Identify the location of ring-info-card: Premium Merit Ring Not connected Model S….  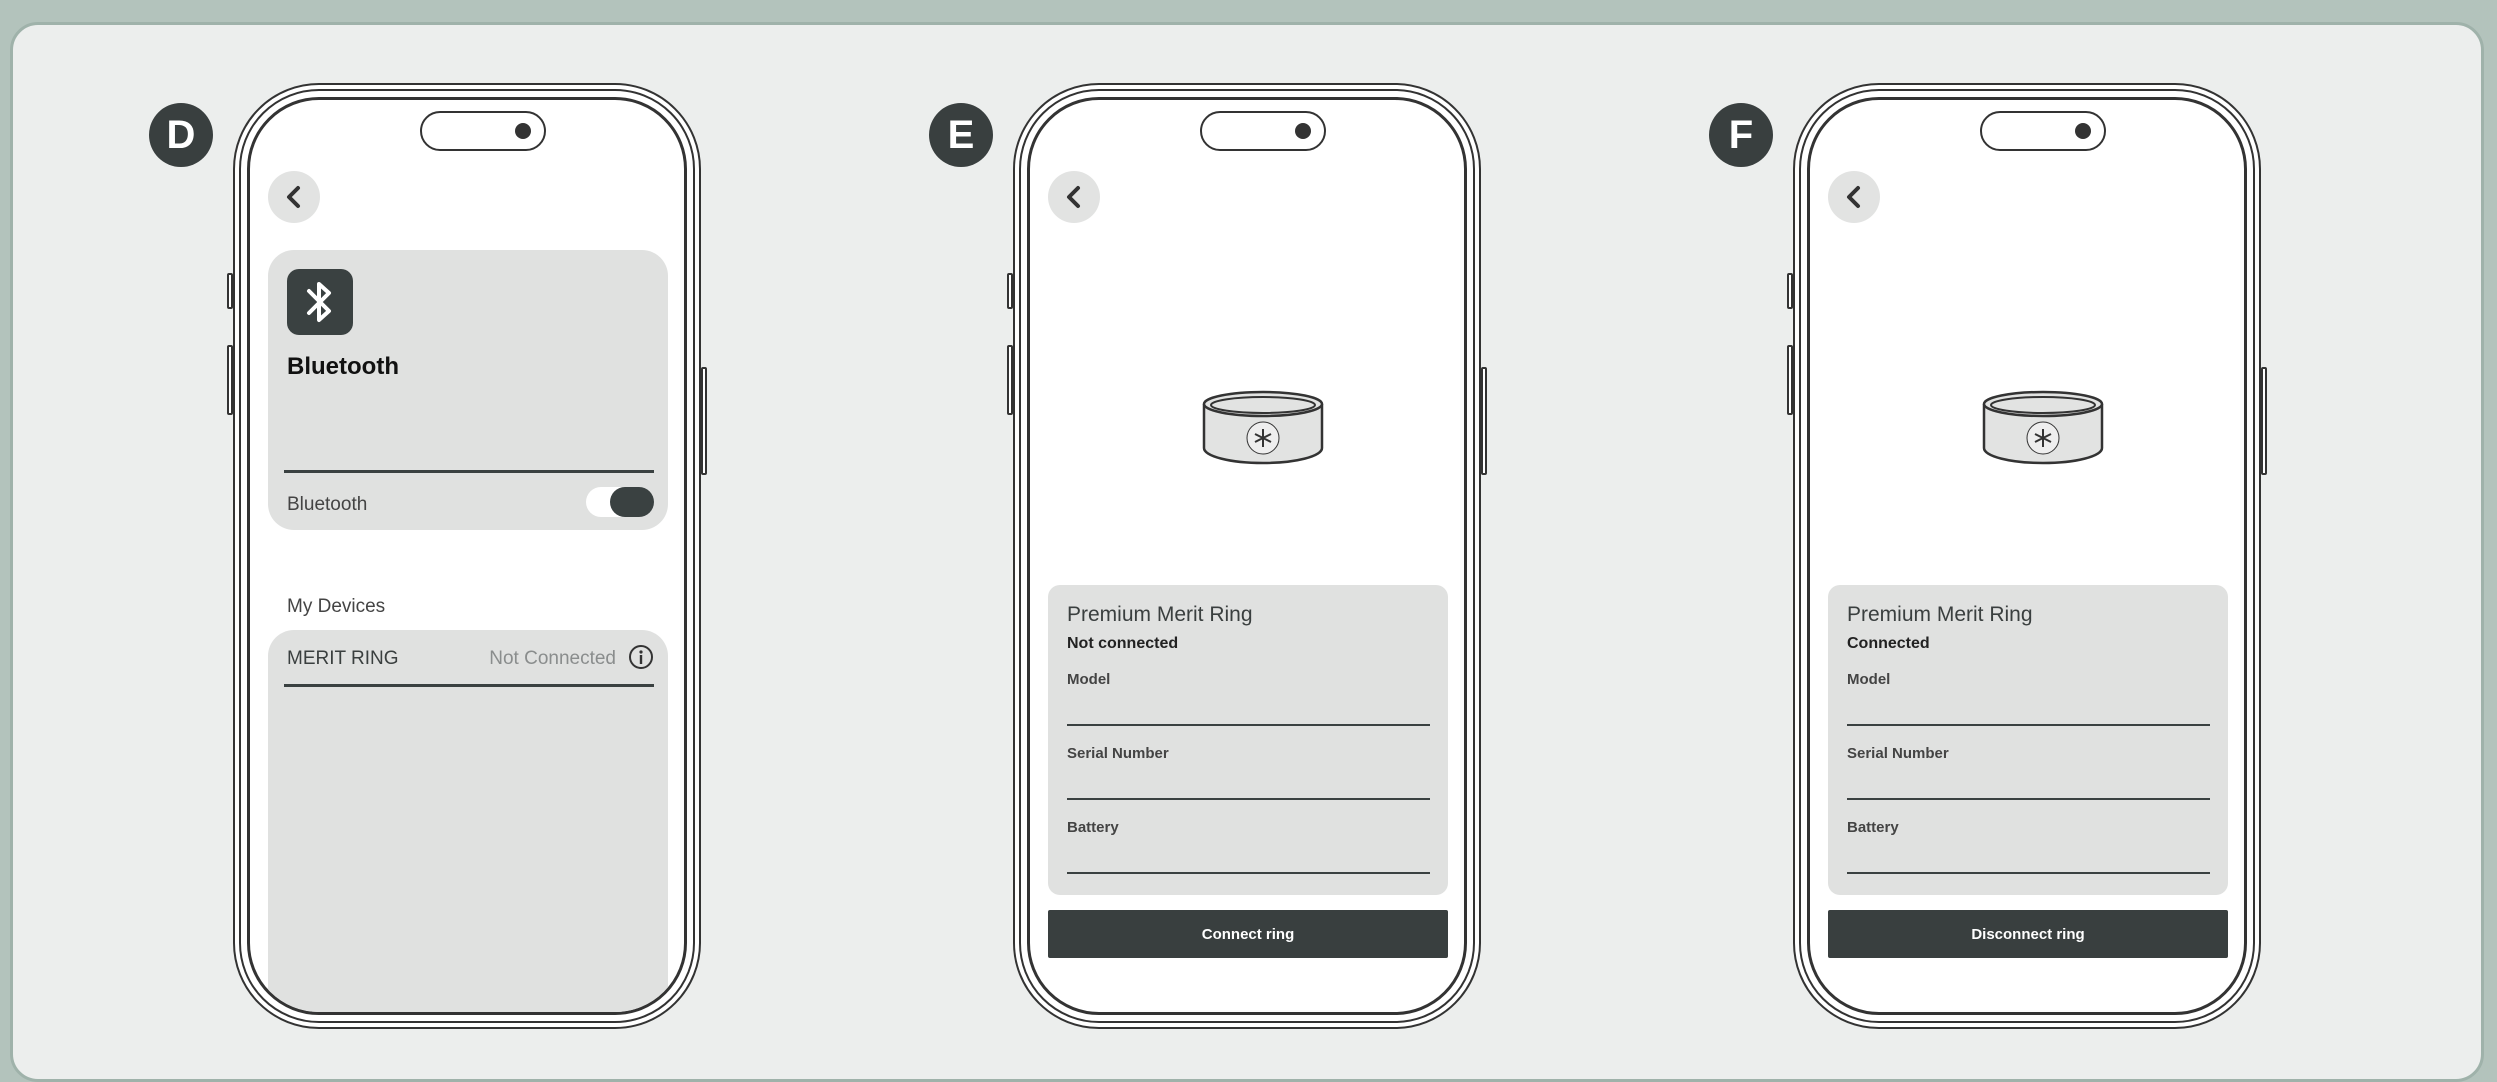
(1248, 740).